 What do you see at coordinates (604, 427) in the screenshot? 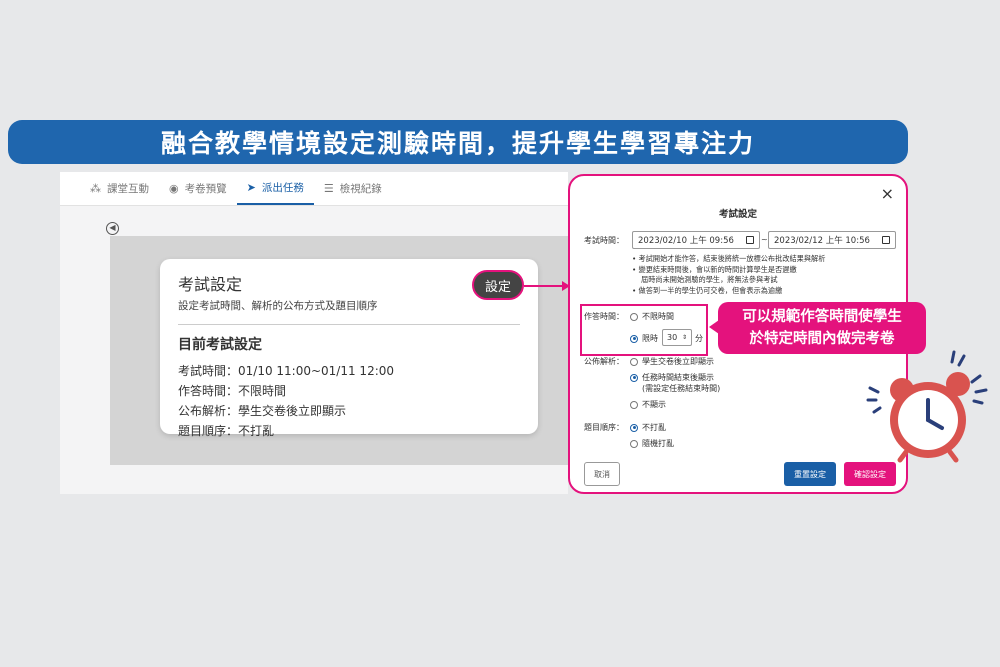
I see `order-label: 題目順序：` at bounding box center [604, 427].